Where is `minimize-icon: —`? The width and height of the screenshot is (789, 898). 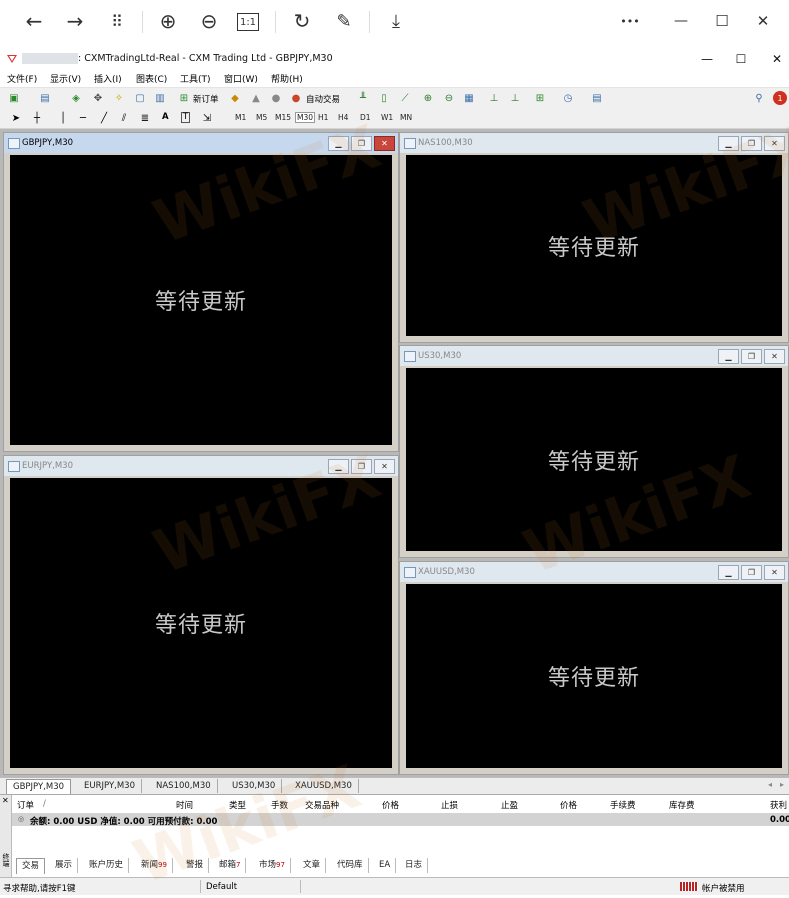
minimize-icon: — is located at coordinates (681, 21).